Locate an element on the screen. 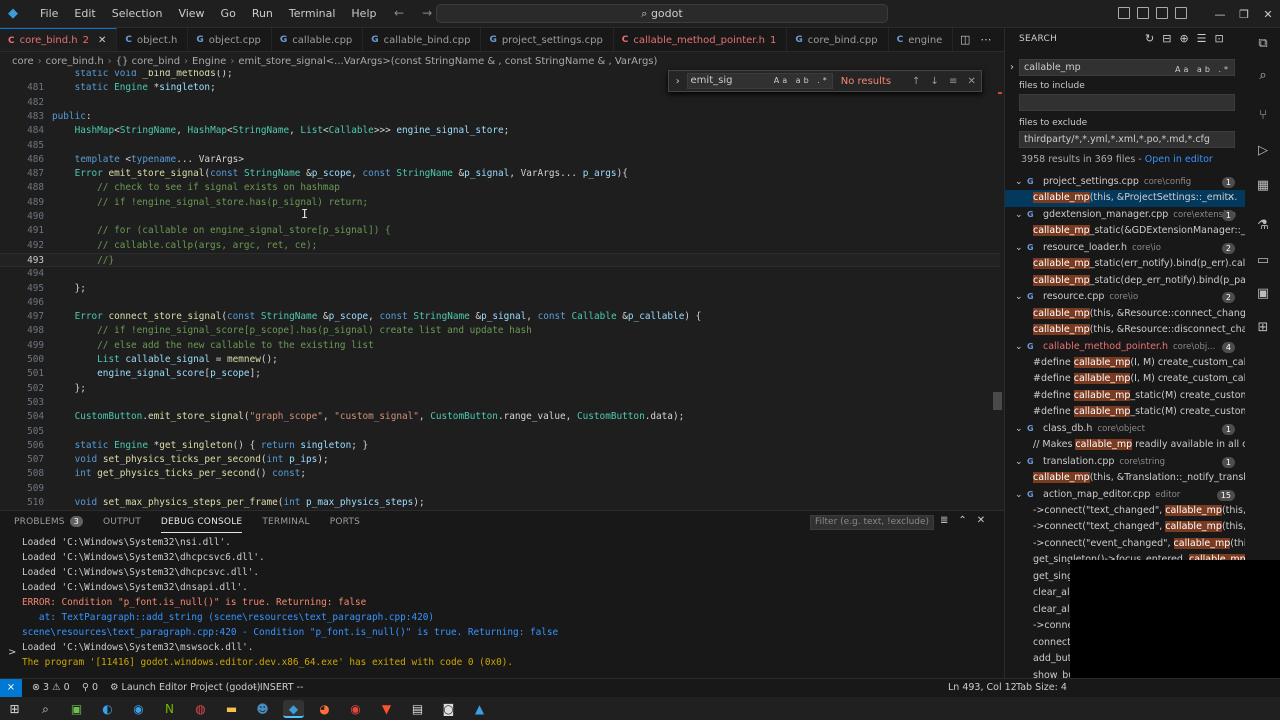 Image resolution: width=1280 pixels, height=720 pixels. find-input: emit_sig Aa ab .* is located at coordinates (759, 81).